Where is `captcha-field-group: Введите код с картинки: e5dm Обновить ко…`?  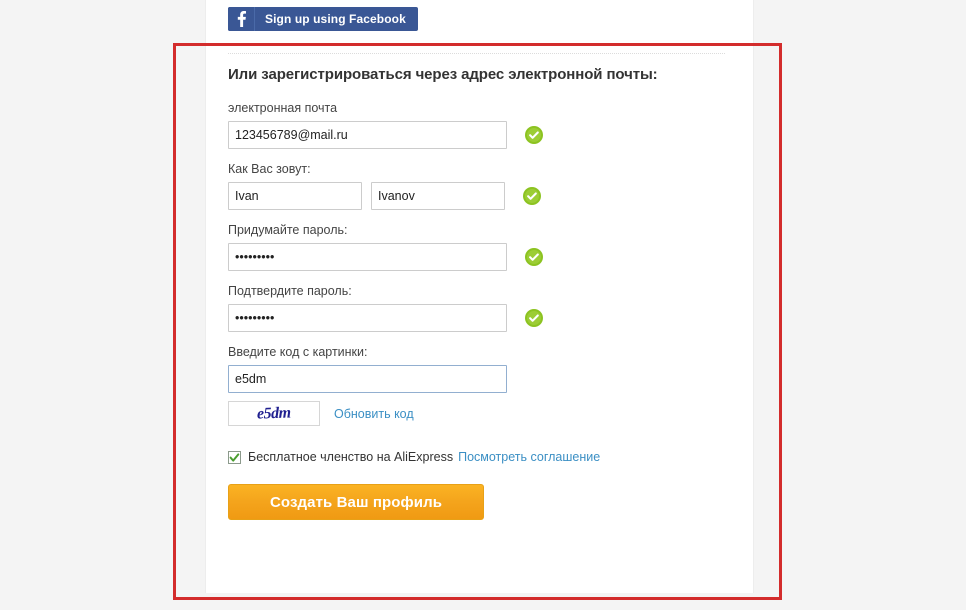 captcha-field-group: Введите код с картинки: e5dm Обновить ко… is located at coordinates (478, 385).